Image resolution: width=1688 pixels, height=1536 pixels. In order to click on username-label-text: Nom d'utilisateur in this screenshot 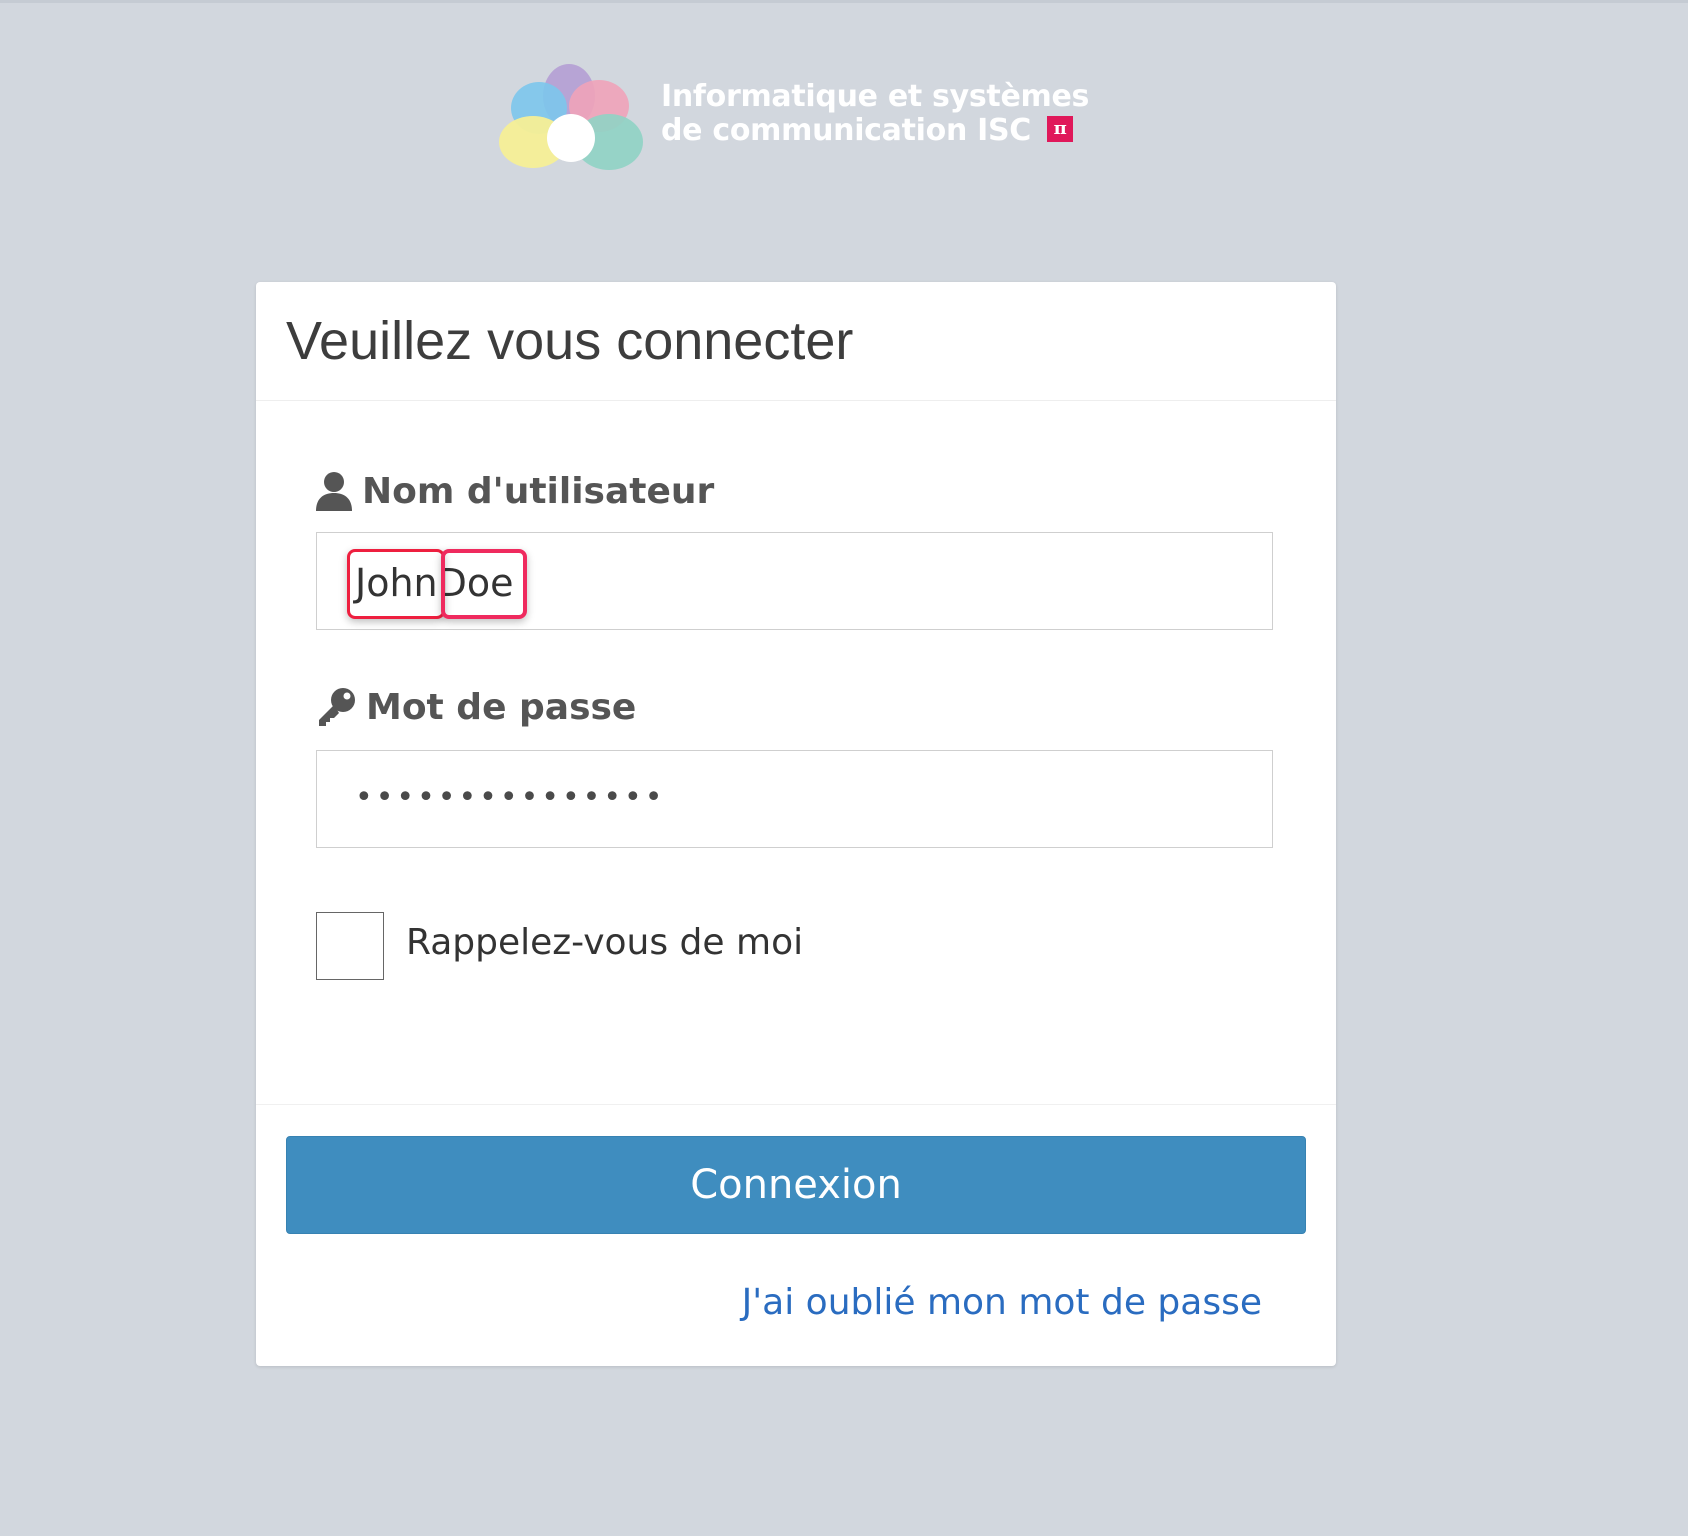, I will do `click(538, 491)`.